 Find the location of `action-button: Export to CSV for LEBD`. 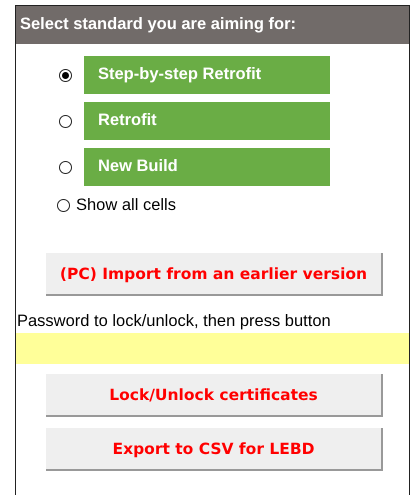

action-button: Export to CSV for LEBD is located at coordinates (214, 449).